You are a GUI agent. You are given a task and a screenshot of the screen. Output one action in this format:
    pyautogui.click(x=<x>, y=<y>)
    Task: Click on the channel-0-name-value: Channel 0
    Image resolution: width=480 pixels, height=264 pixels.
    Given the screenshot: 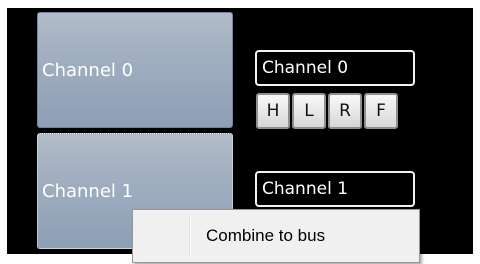 What is the action you would take?
    pyautogui.click(x=305, y=68)
    